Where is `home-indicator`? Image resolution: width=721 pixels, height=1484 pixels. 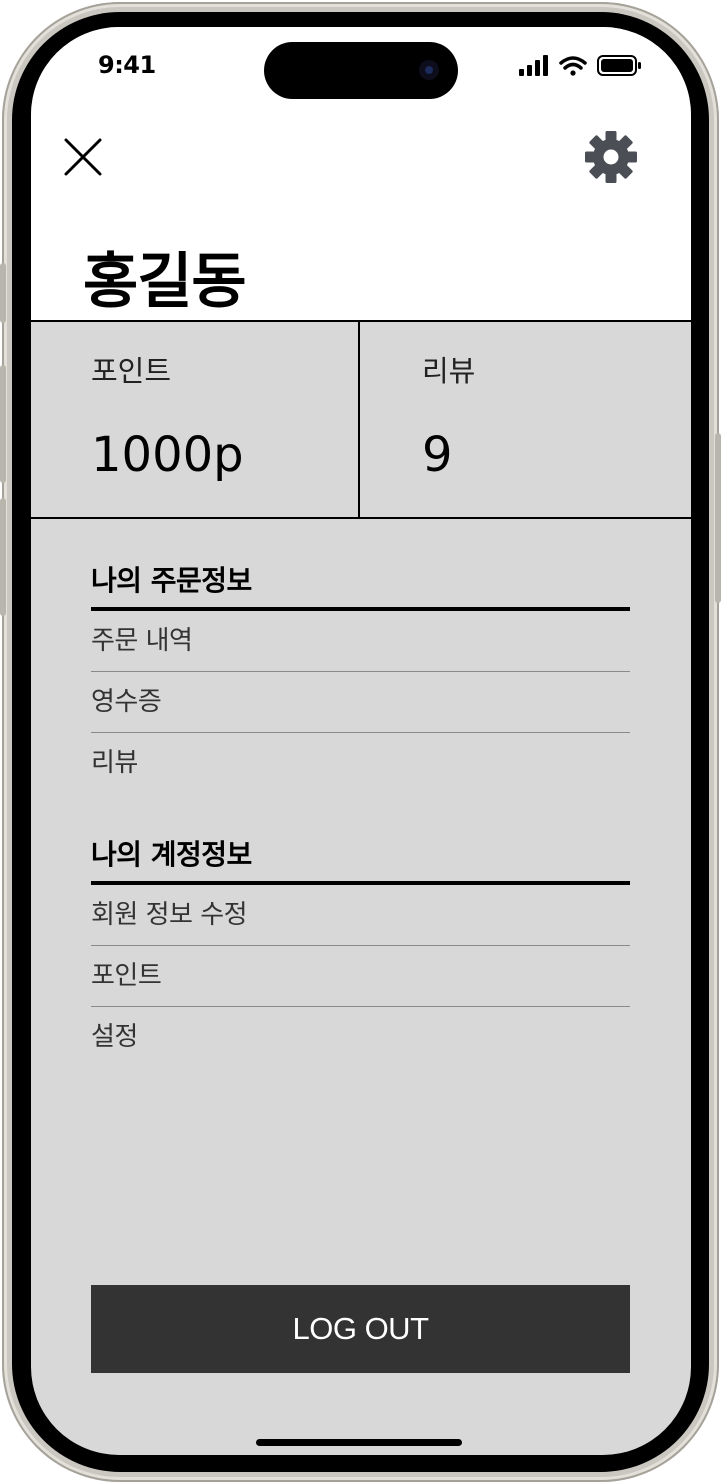 home-indicator is located at coordinates (359, 1442).